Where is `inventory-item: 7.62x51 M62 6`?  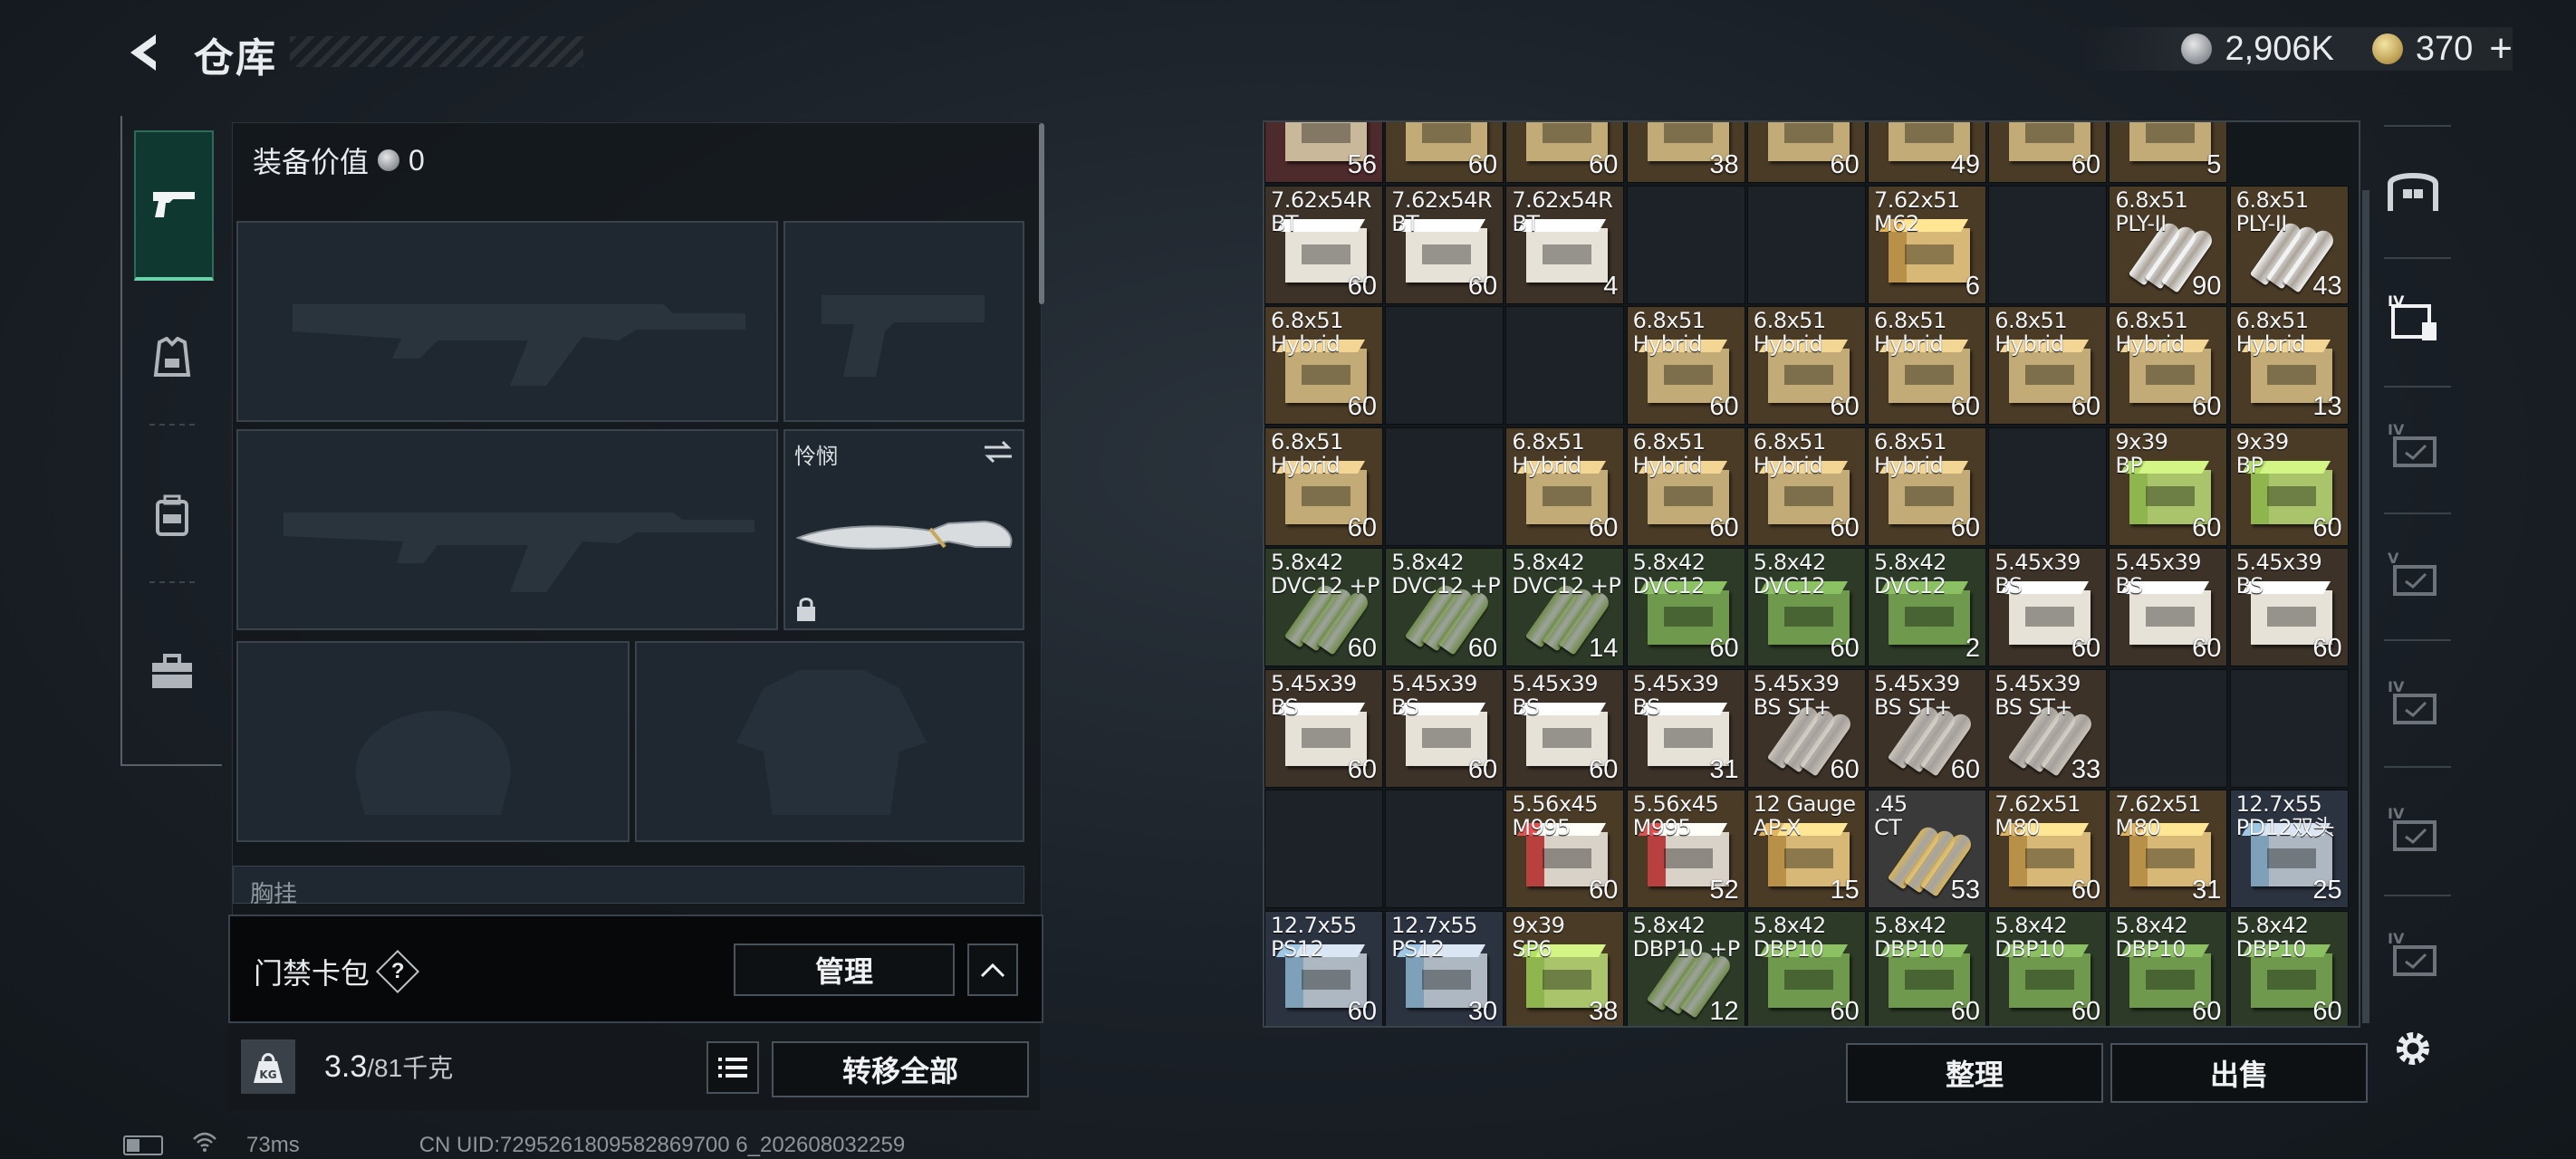
inventory-item: 7.62x51 M62 6 is located at coordinates (1927, 244).